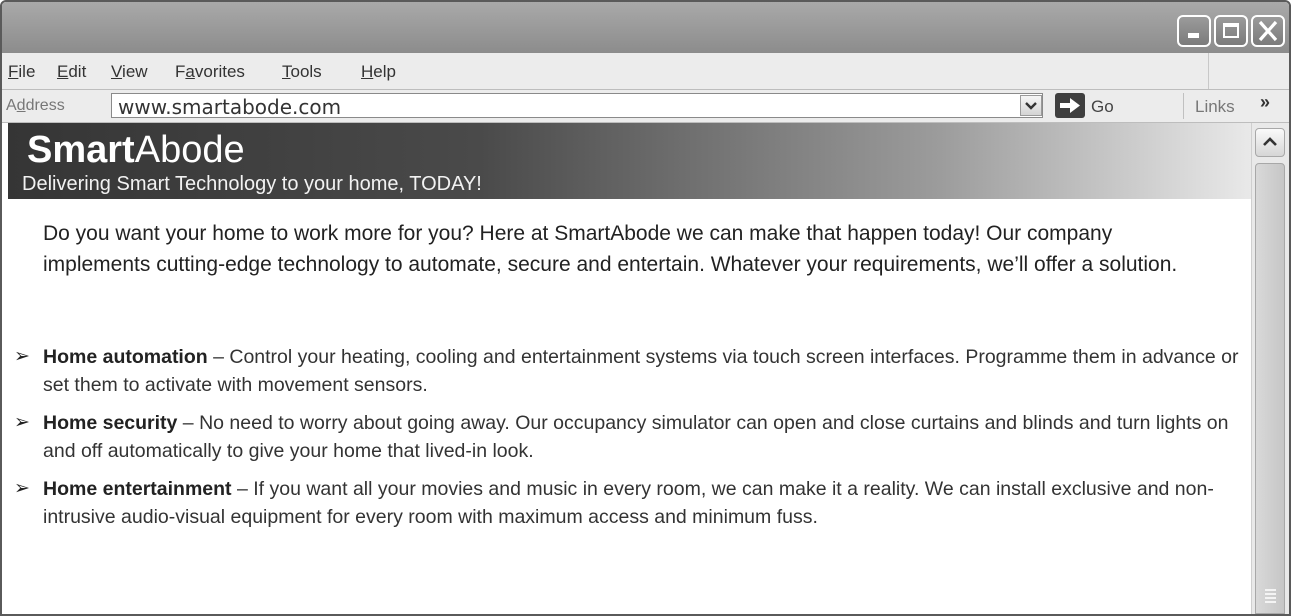 This screenshot has width=1291, height=616. I want to click on maximize-button, so click(1231, 31).